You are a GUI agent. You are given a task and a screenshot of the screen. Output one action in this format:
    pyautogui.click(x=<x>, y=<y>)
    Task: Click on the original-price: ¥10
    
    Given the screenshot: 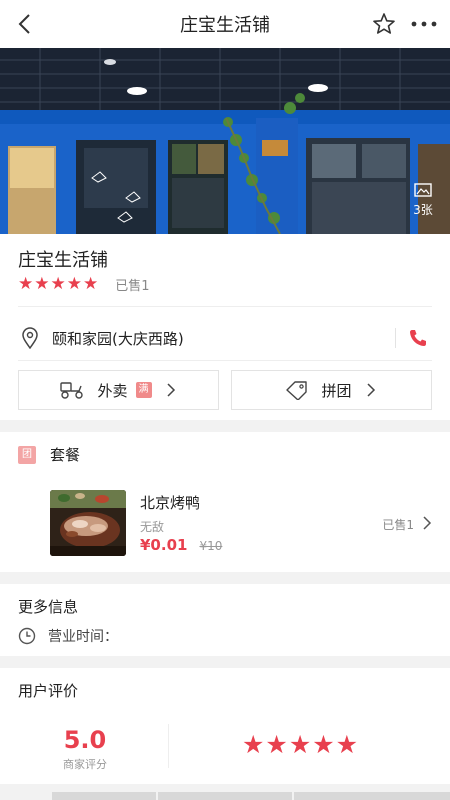 What is the action you would take?
    pyautogui.click(x=211, y=546)
    